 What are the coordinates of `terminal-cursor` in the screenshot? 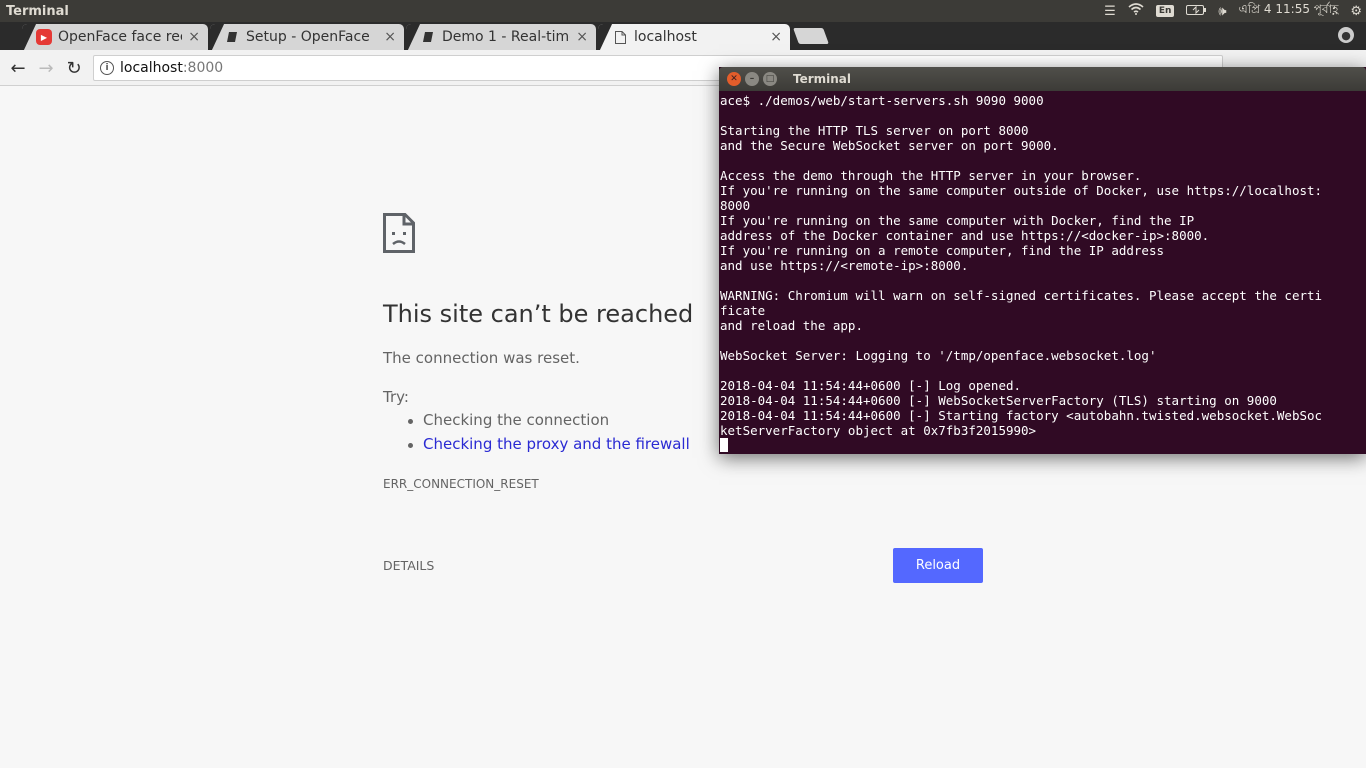 It's located at (724, 445).